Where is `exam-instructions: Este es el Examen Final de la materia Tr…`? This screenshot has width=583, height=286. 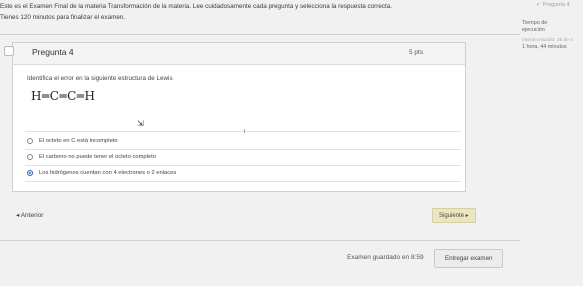
exam-instructions: Este es el Examen Final de la materia Tr… is located at coordinates (260, 12).